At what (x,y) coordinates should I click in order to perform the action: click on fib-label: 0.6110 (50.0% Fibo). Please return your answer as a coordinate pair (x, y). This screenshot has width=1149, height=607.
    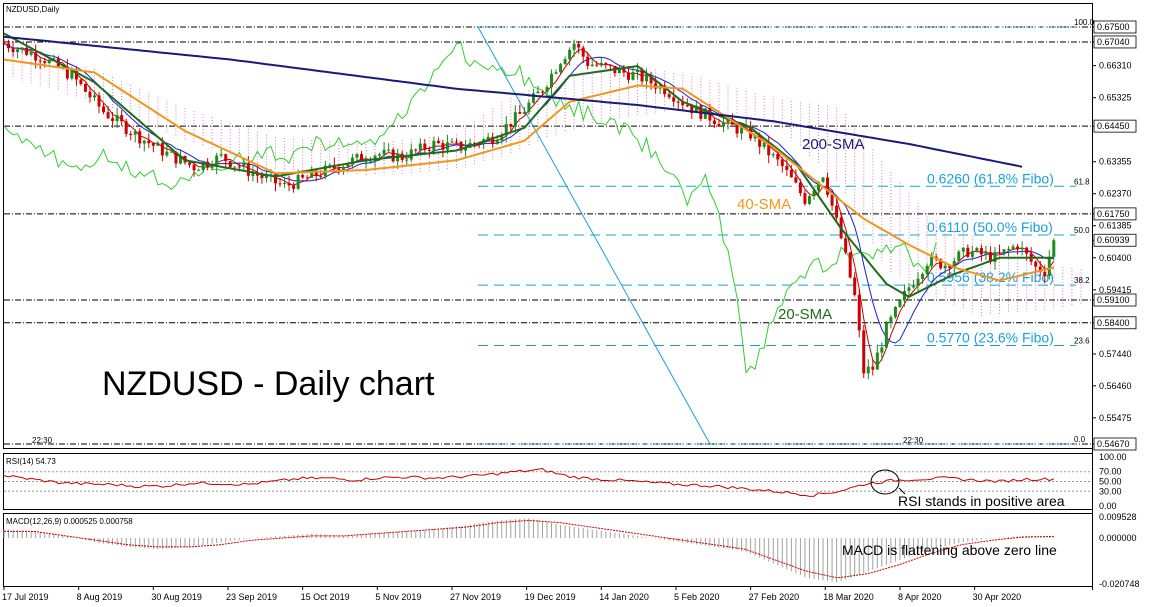
    Looking at the image, I should click on (990, 227).